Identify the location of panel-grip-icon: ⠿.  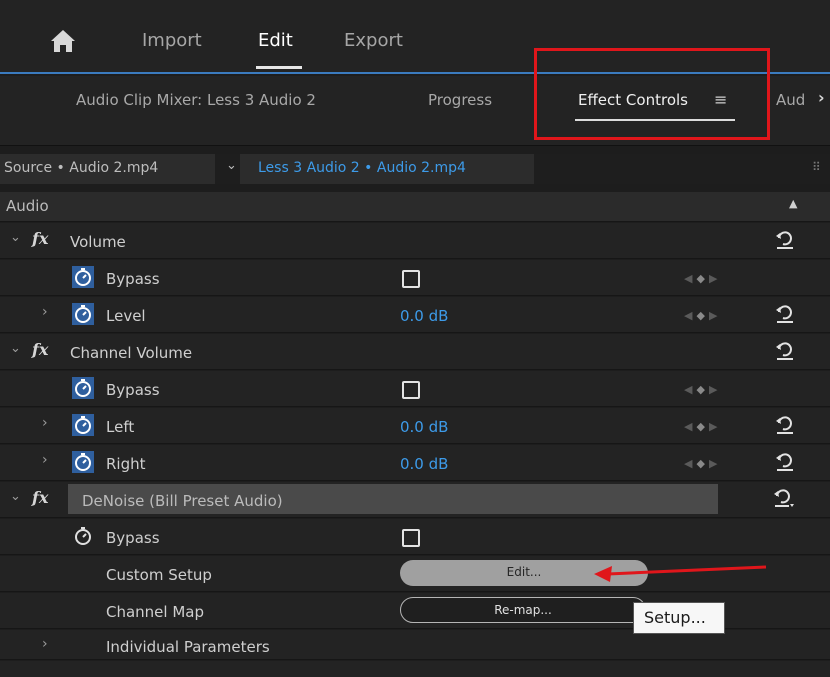
(816, 167).